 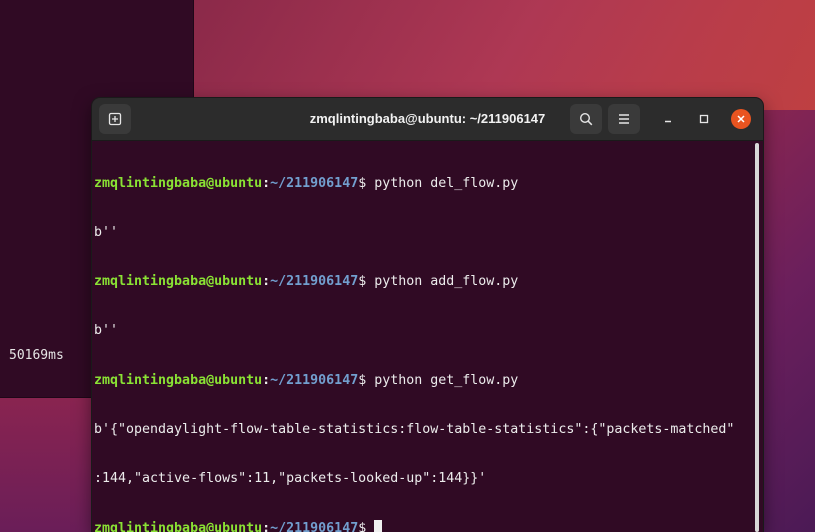 I want to click on new-tab-icon, so click(x=115, y=119).